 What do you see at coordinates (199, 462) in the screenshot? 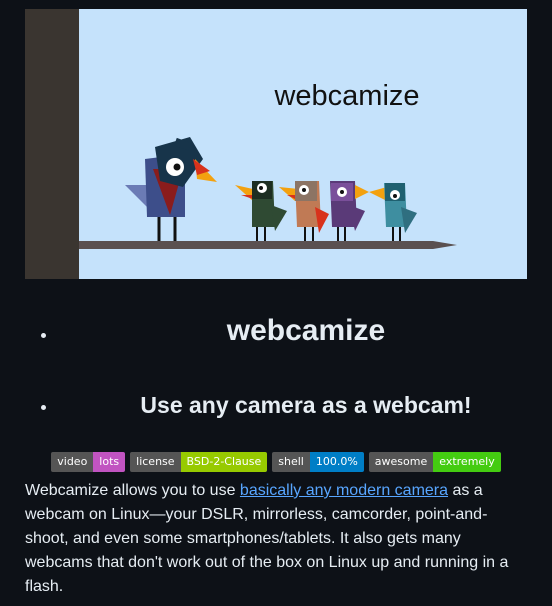
I see `badge-license: license BSD-2-Clause` at bounding box center [199, 462].